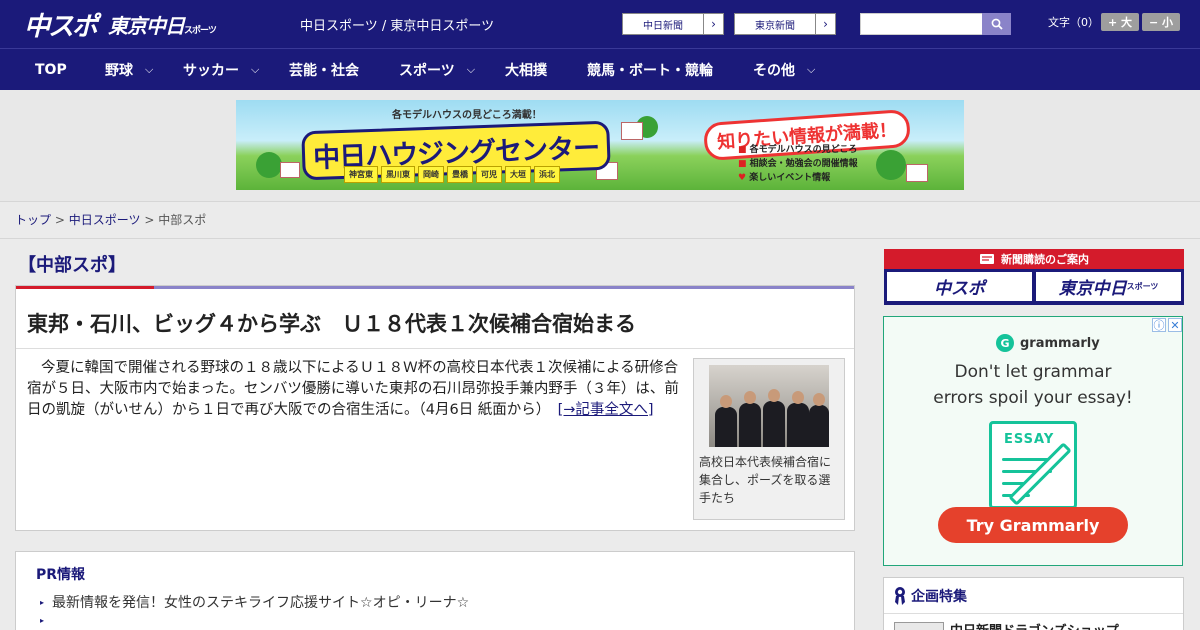  I want to click on subscribe-tokyo-chunichi-button: 東京中日 スポーツ, so click(1108, 286).